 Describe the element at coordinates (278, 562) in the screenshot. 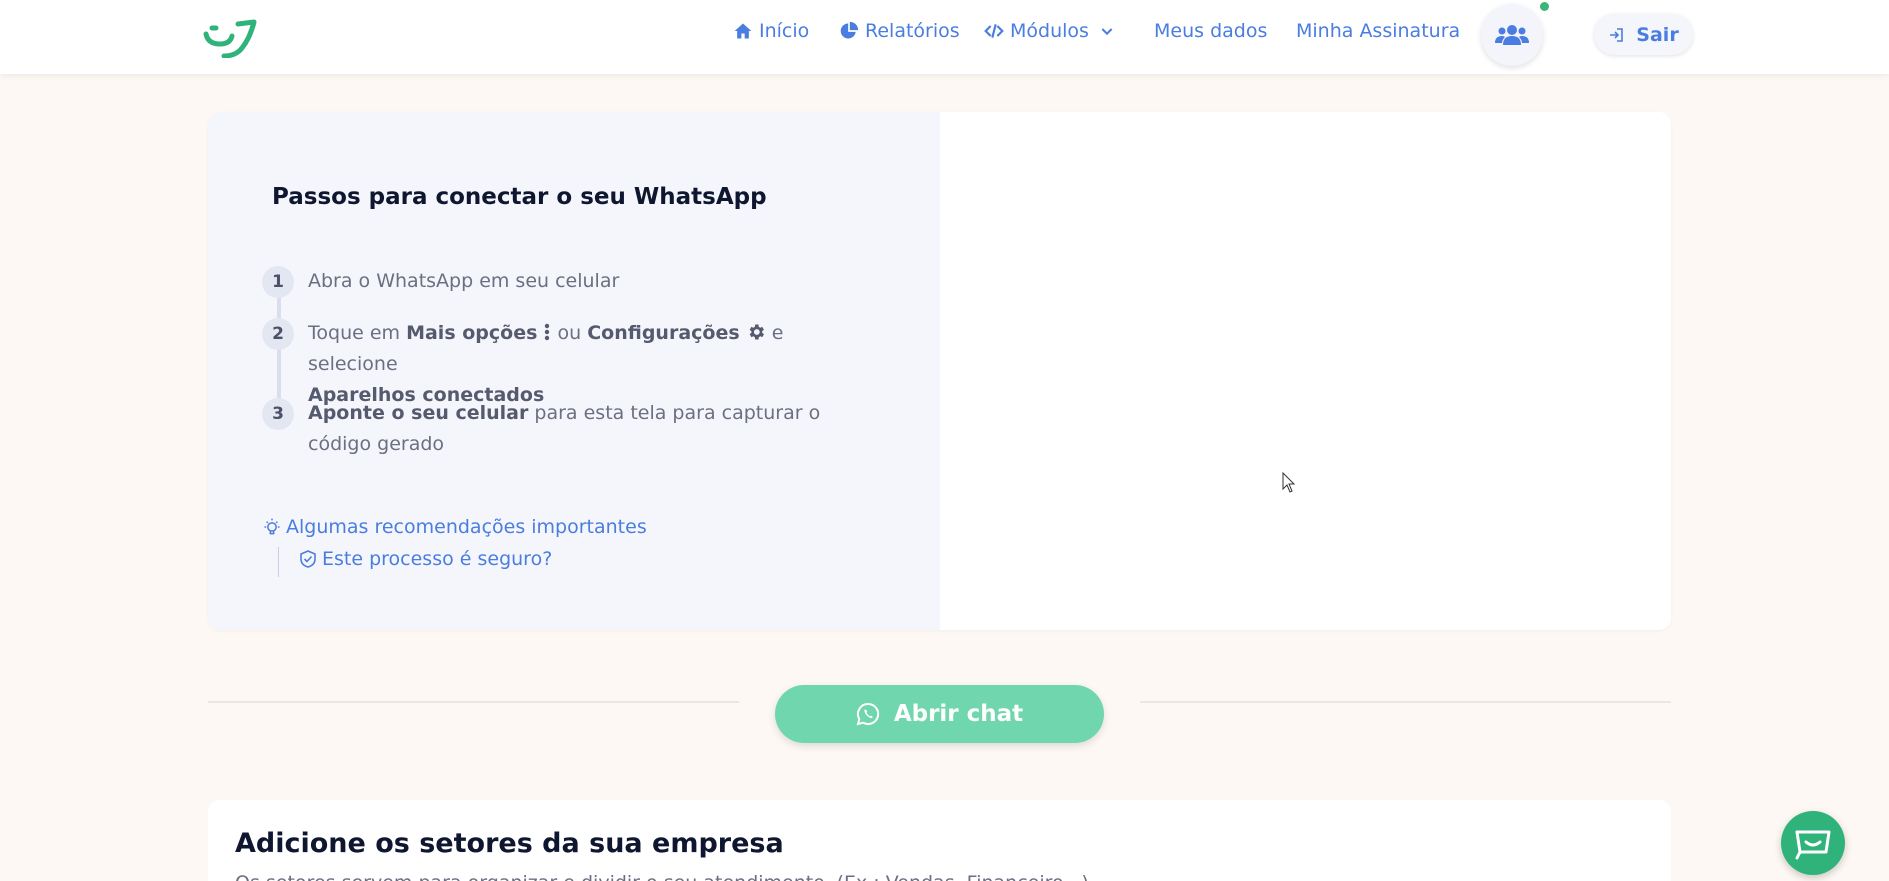

I see `recommendations-sub-line` at that location.